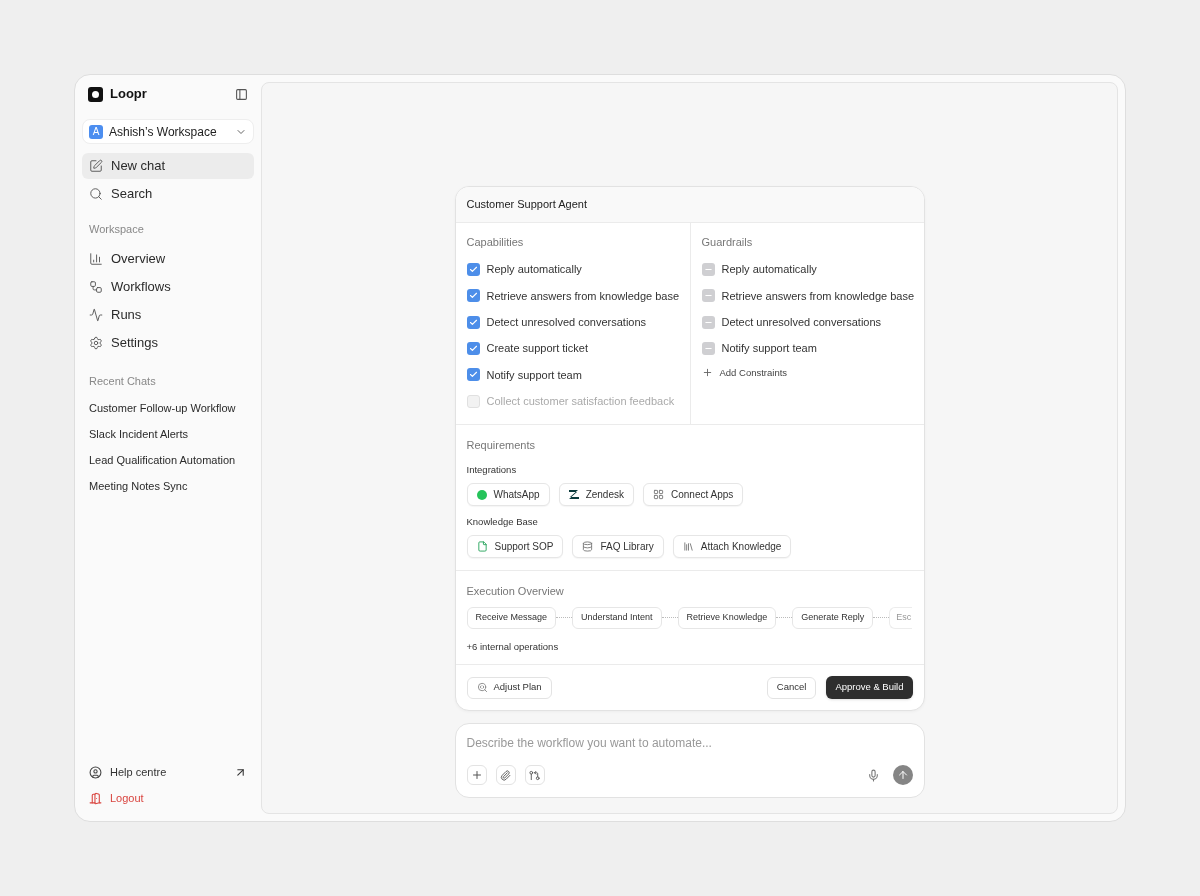  What do you see at coordinates (96, 342) in the screenshot?
I see `settings-icon` at bounding box center [96, 342].